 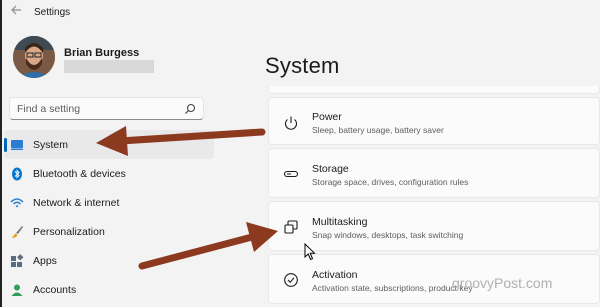 What do you see at coordinates (109, 144) in the screenshot?
I see `sidebar-item-system: System` at bounding box center [109, 144].